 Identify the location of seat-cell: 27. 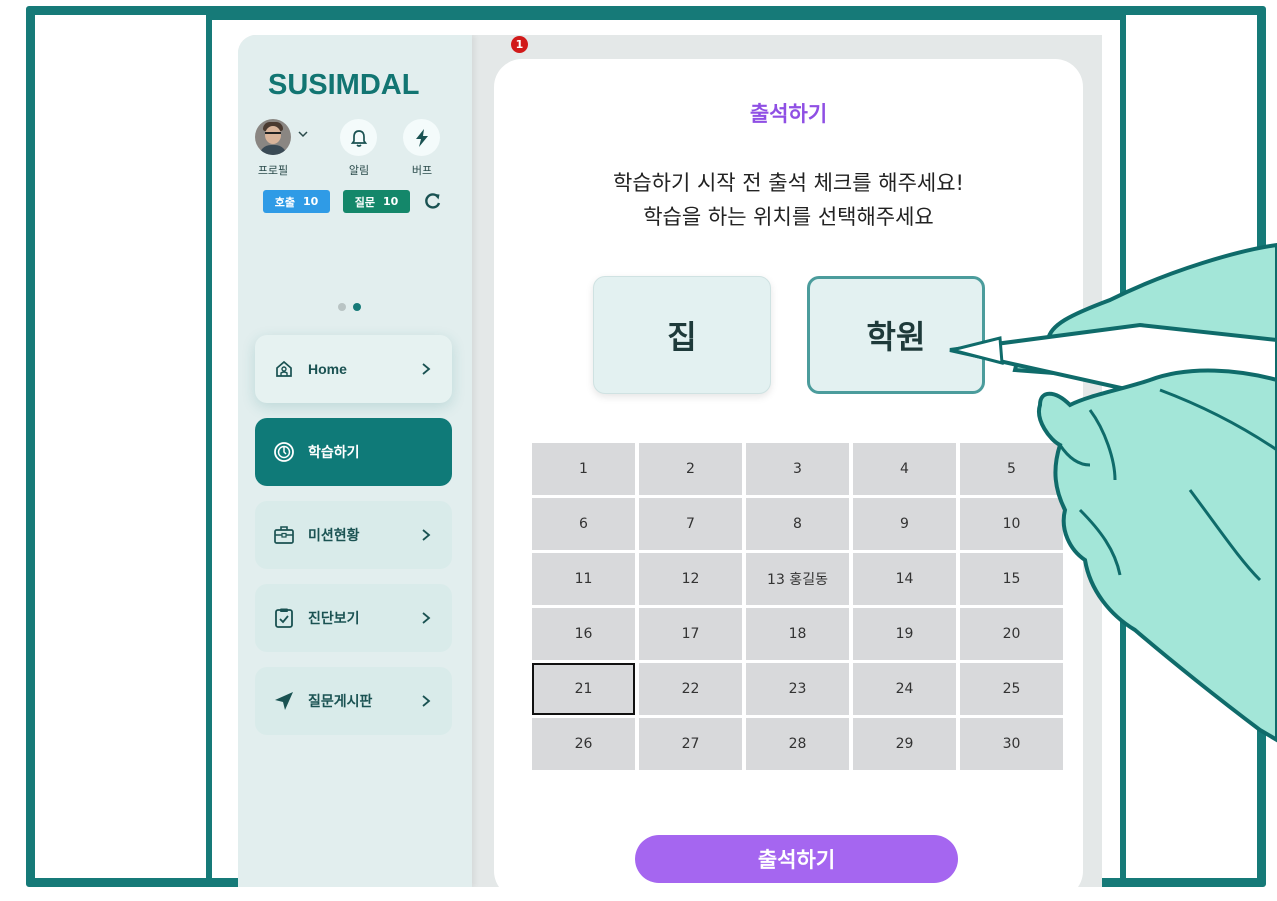
(690, 744).